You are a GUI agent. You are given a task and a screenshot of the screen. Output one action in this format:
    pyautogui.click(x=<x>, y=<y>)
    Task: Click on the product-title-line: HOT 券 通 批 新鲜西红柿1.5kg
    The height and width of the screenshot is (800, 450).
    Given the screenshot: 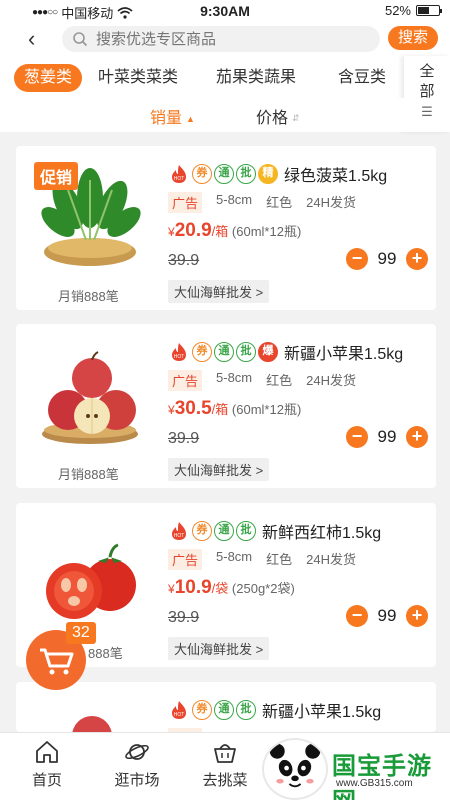 What is the action you would take?
    pyautogui.click(x=274, y=531)
    